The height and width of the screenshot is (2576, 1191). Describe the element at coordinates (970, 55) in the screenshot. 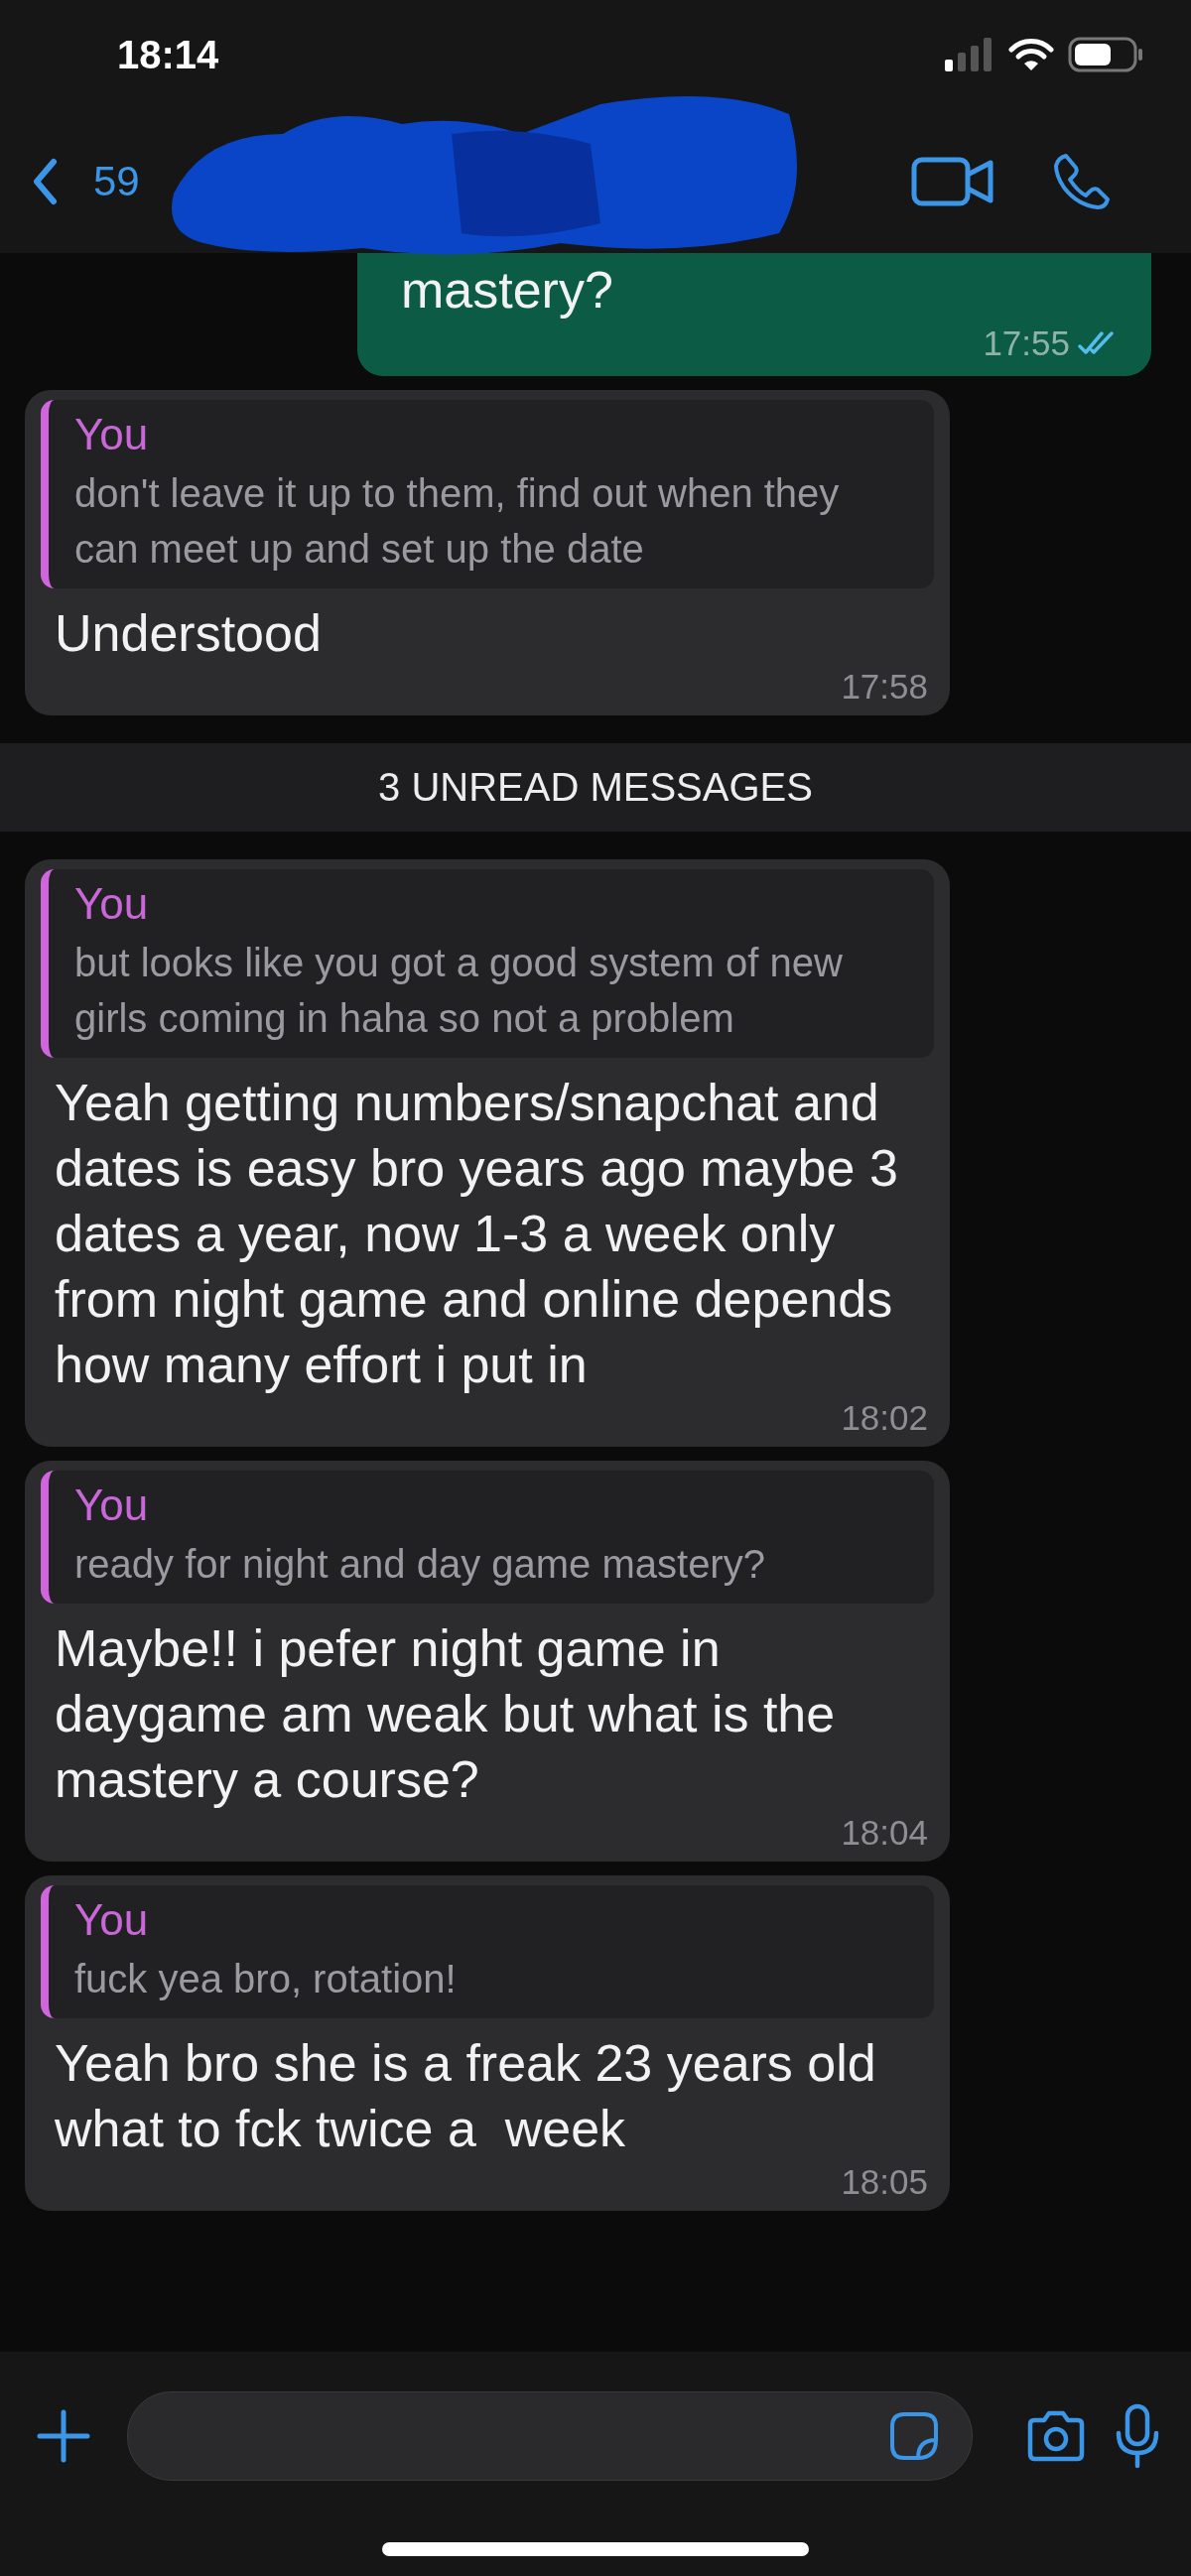

I see `signal-icon` at that location.